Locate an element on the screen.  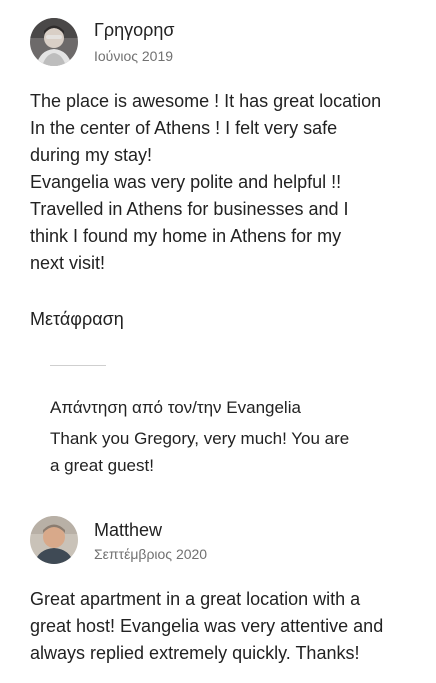
review-date: Σεπτέμβριος 2020 is located at coordinates (151, 554).